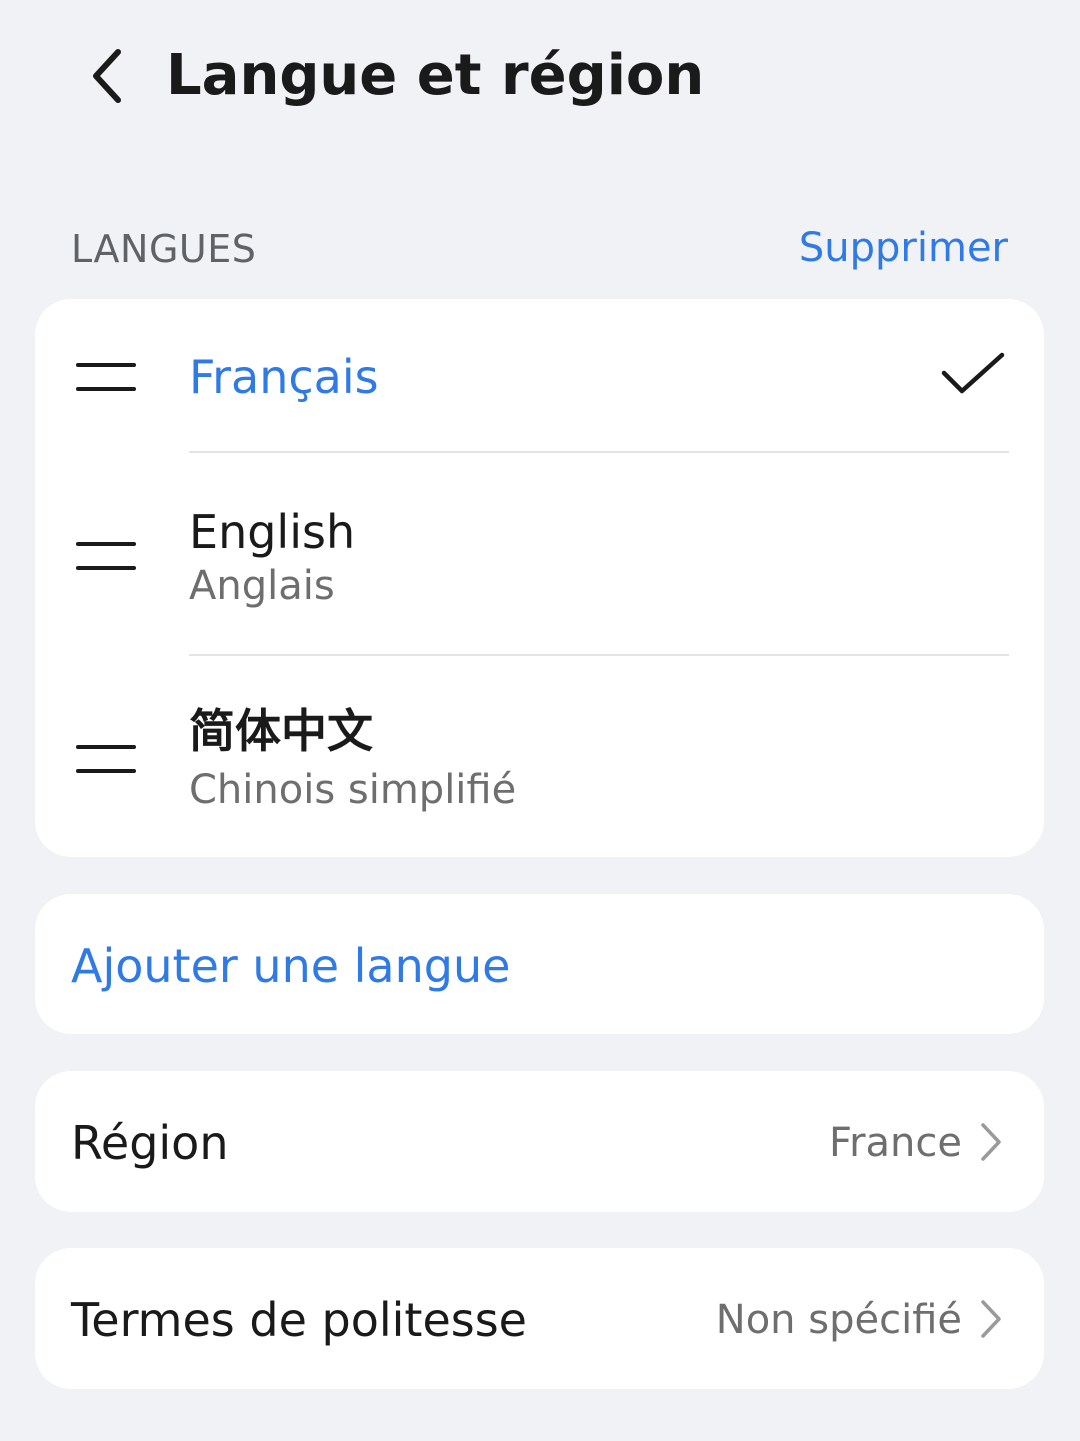  What do you see at coordinates (539, 756) in the screenshot?
I see `language-item-chinese-simplified: 简体中文 Chinois simplifié` at bounding box center [539, 756].